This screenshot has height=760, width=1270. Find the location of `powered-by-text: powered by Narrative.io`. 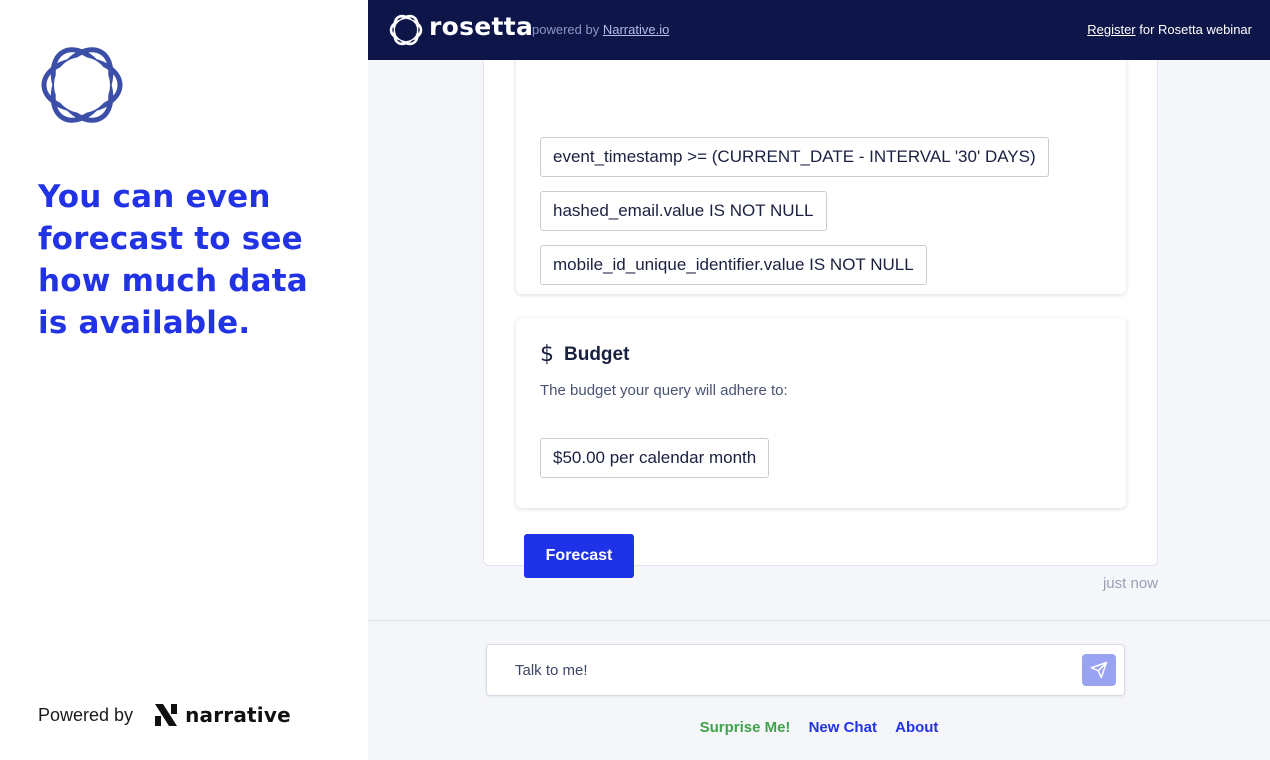

powered-by-text: powered by Narrative.io is located at coordinates (600, 29).